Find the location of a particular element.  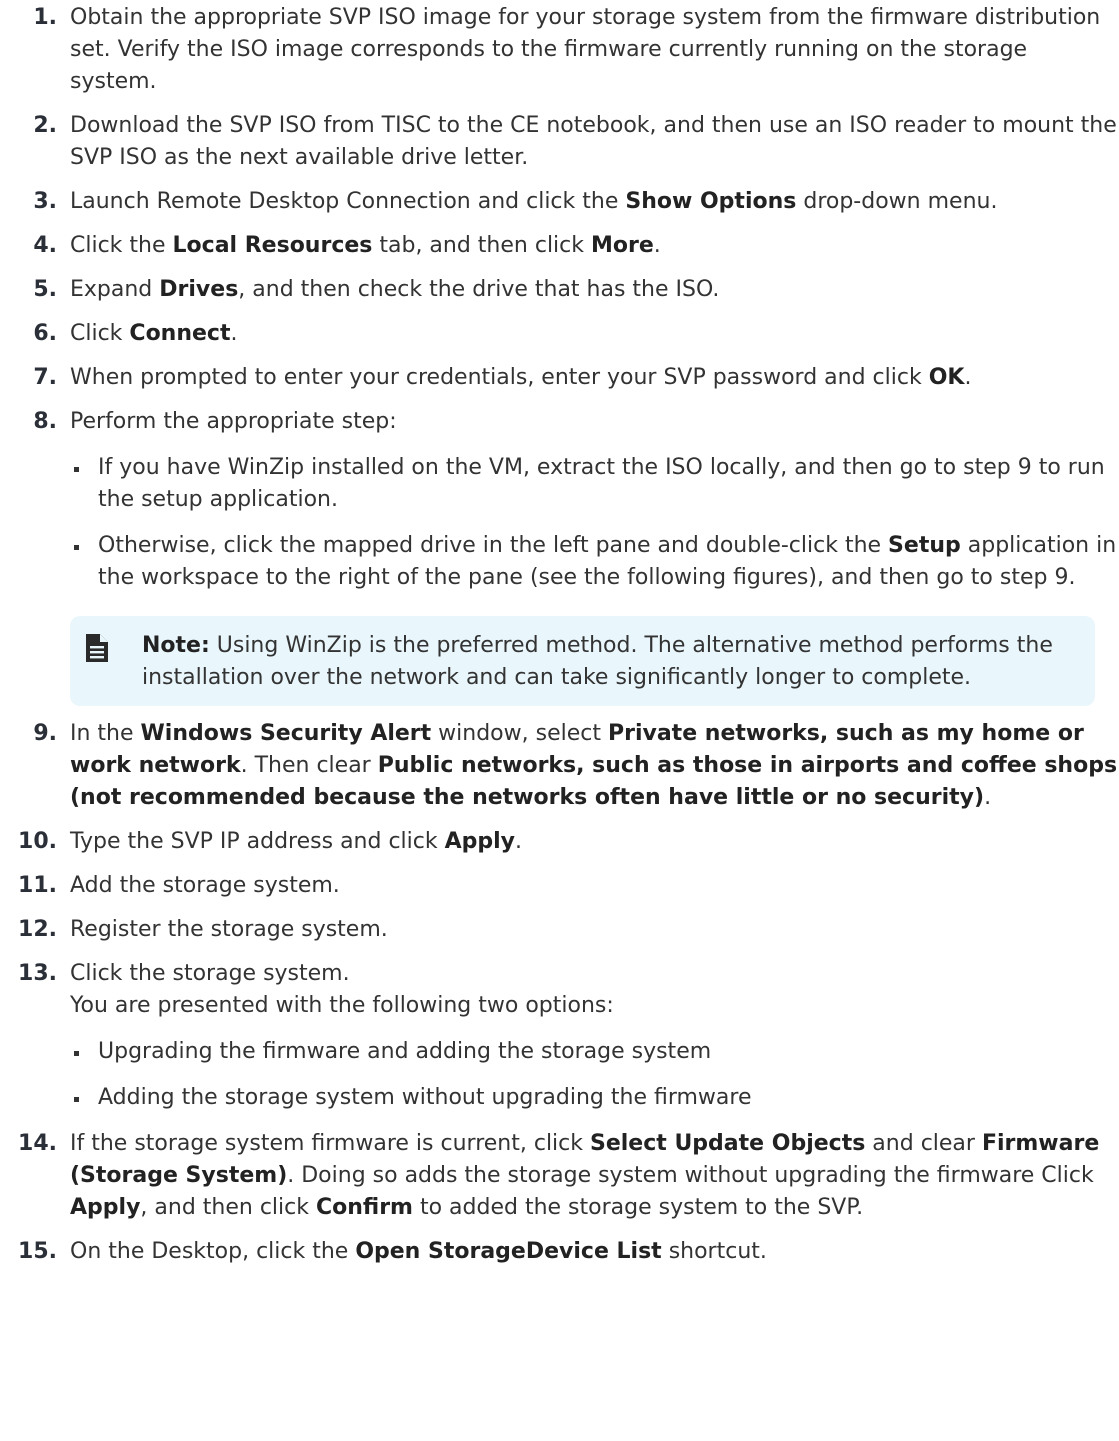

text-run: Expand is located at coordinates (115, 289).